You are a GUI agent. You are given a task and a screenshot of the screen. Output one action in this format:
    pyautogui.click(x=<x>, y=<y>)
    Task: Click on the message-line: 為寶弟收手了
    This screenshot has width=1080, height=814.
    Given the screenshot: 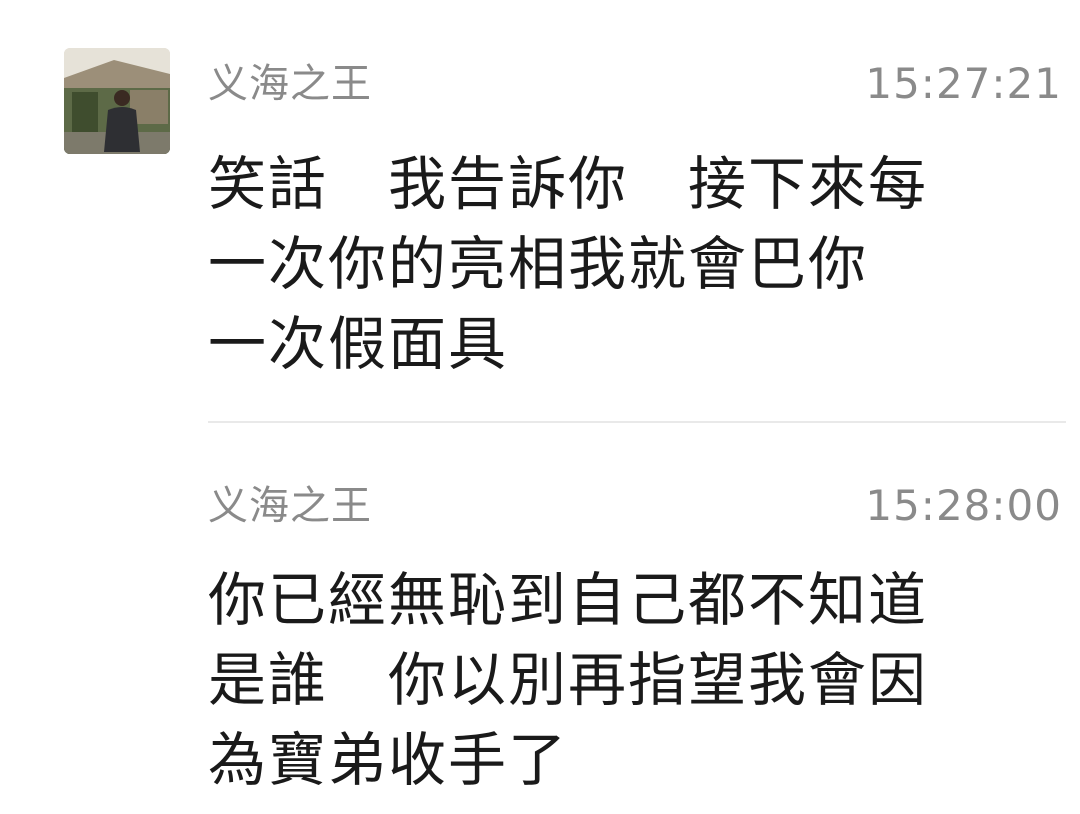 What is the action you would take?
    pyautogui.click(x=388, y=760)
    